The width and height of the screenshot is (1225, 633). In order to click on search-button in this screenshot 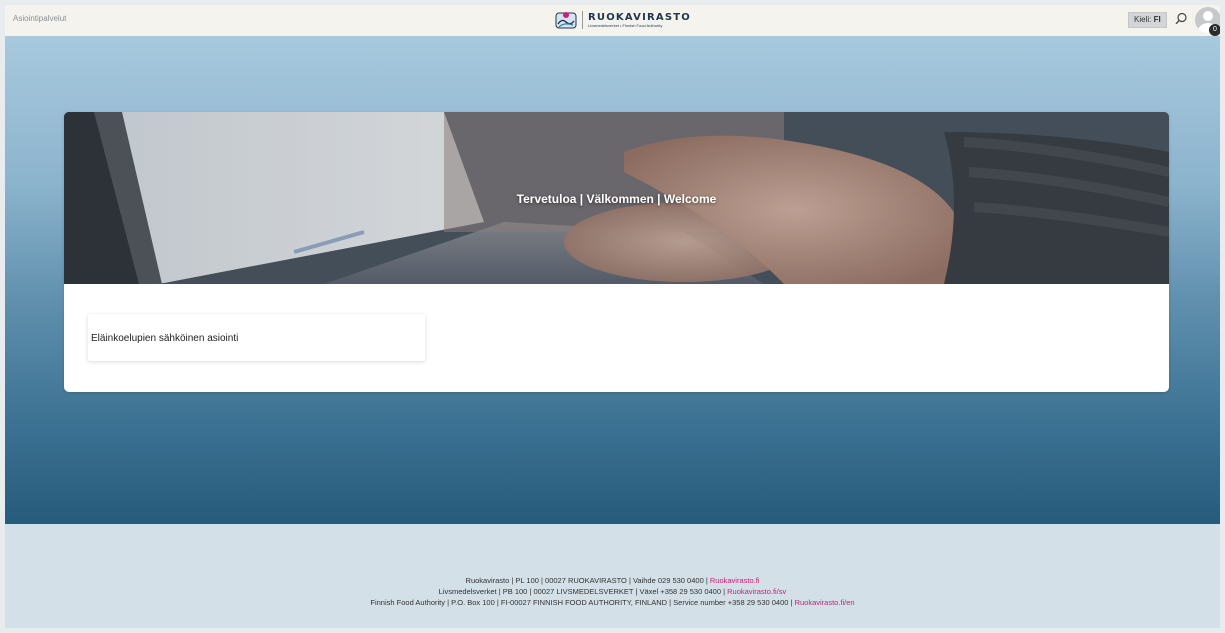, I will do `click(1181, 19)`.